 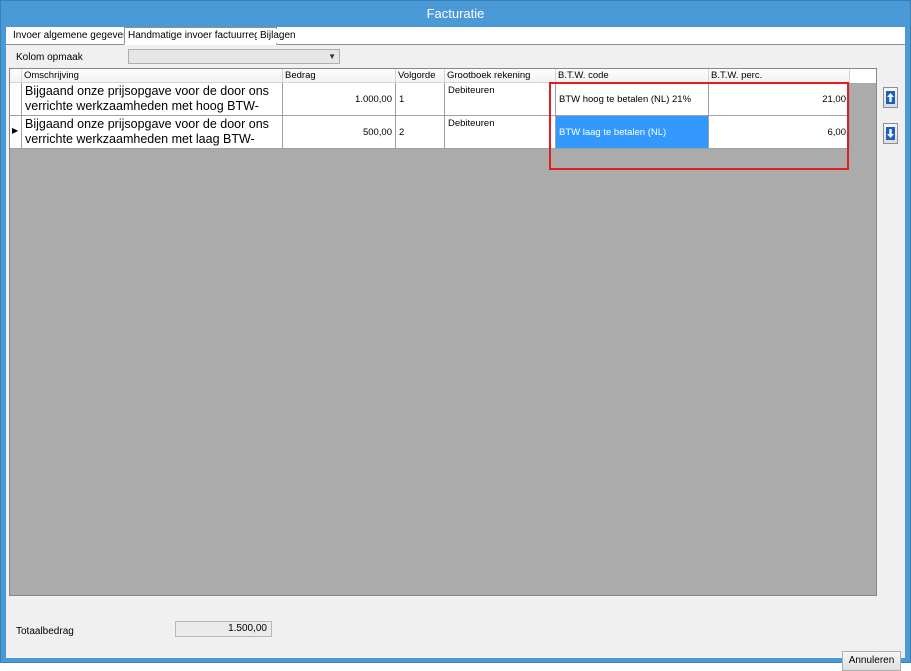 I want to click on current-row-arrow-icon: ▶, so click(x=15, y=130).